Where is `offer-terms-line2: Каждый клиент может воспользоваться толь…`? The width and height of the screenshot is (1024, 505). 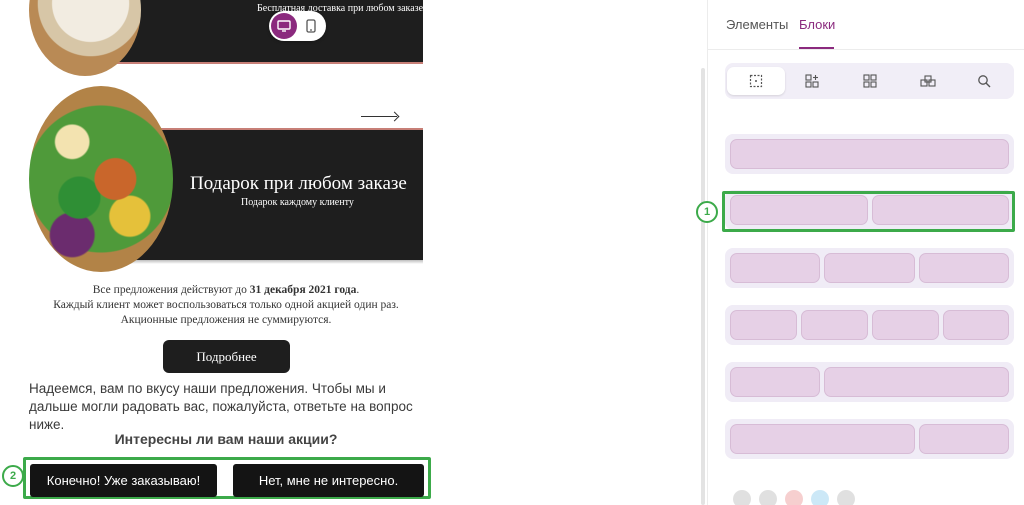
offer-terms-line2: Каждый клиент может воспользоваться толь… is located at coordinates (226, 305).